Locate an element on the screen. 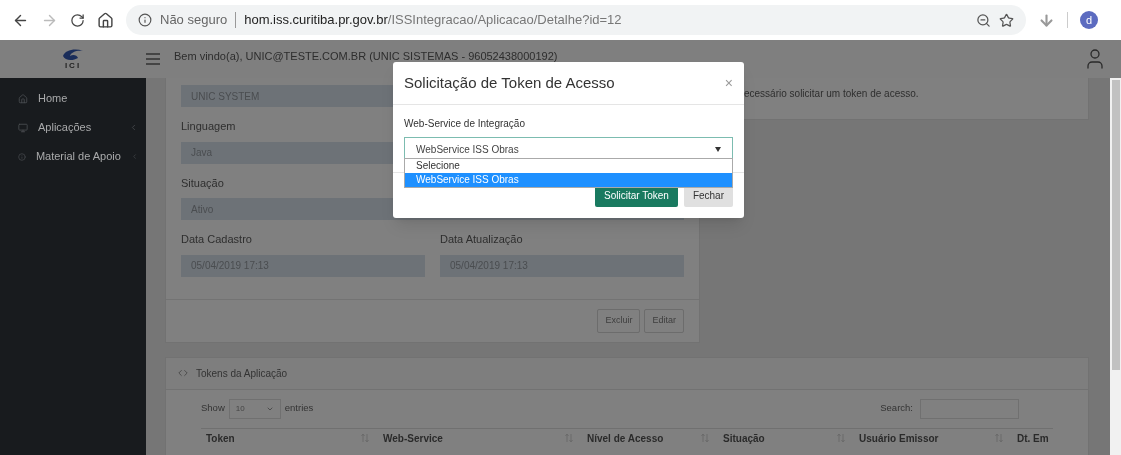  field-label: Data Cadastro is located at coordinates (216, 239).